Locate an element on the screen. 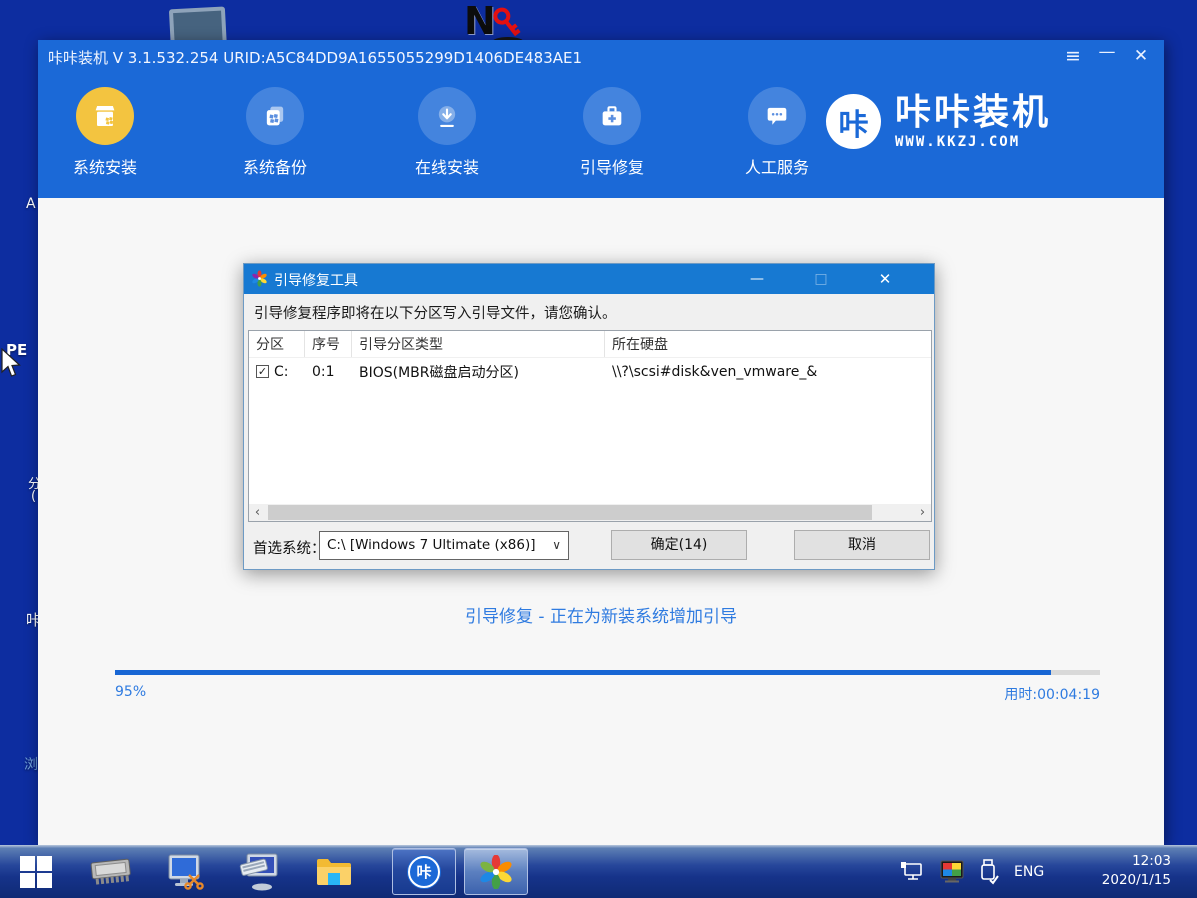 The image size is (1197, 898). column-header: 分区 is located at coordinates (277, 344).